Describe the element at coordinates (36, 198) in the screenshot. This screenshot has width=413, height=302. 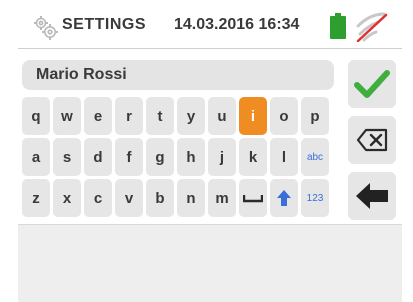
I see `key-z: z` at that location.